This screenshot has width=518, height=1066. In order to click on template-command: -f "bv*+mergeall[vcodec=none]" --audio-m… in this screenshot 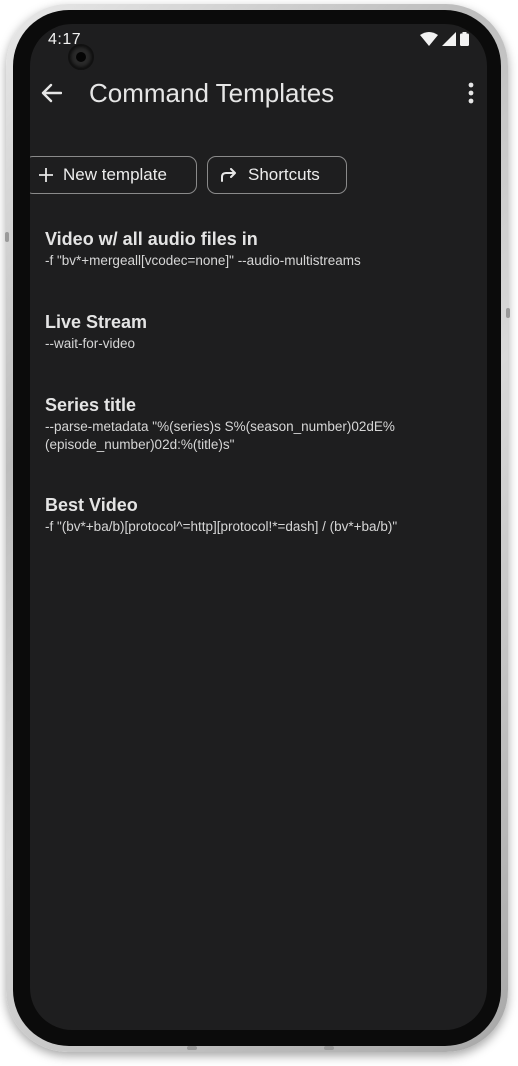, I will do `click(203, 260)`.